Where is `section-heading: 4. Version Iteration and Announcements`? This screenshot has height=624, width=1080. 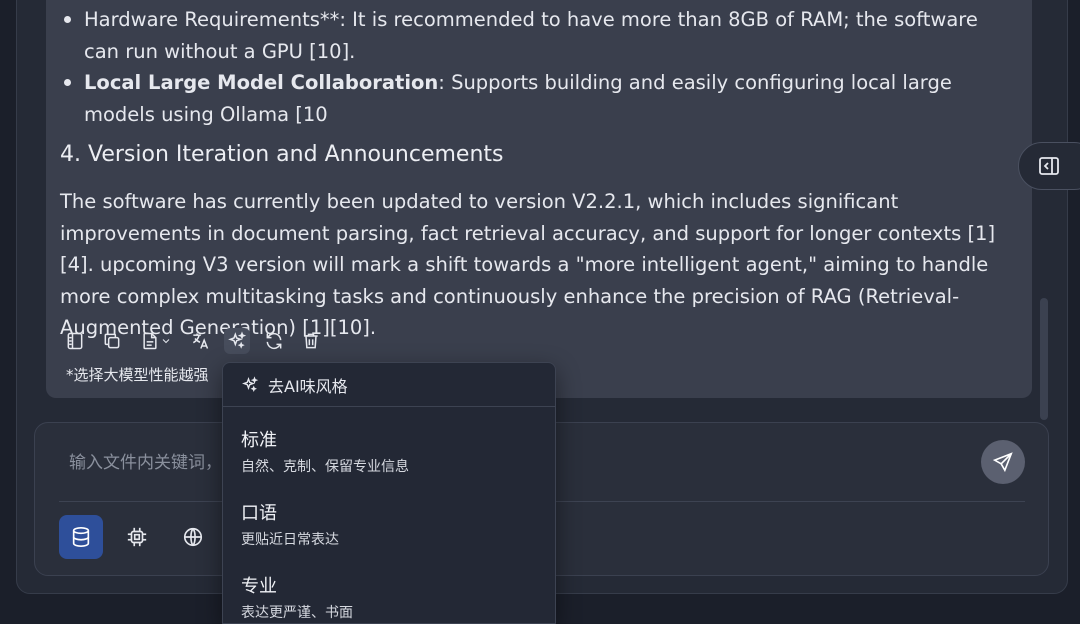
section-heading: 4. Version Iteration and Announcements is located at coordinates (282, 154).